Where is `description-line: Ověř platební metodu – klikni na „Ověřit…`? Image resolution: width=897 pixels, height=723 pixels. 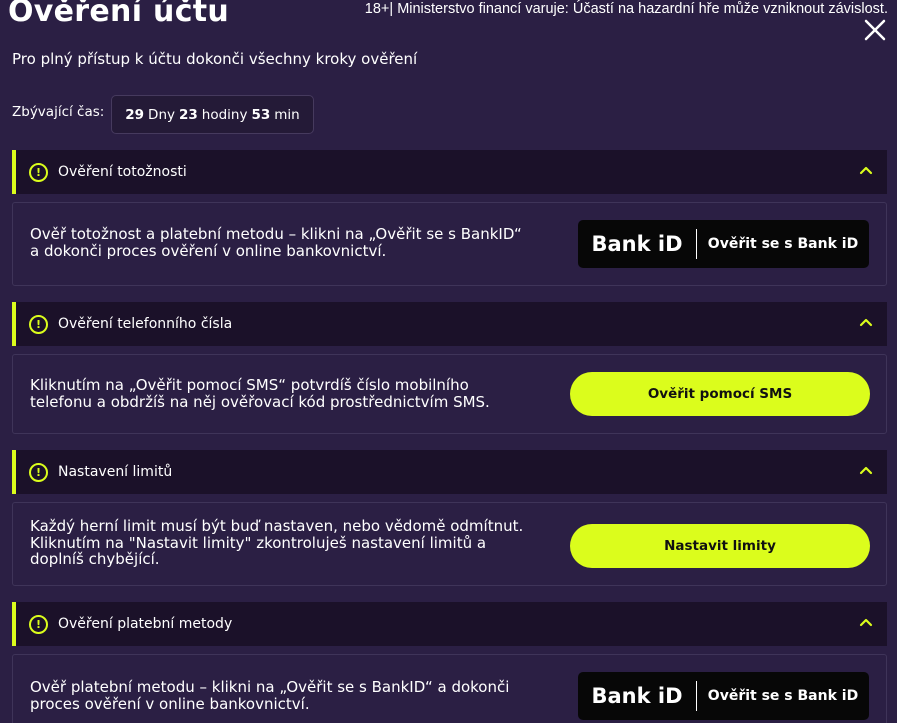
description-line: Ověř platební metodu – klikni na „Ověřit… is located at coordinates (270, 687).